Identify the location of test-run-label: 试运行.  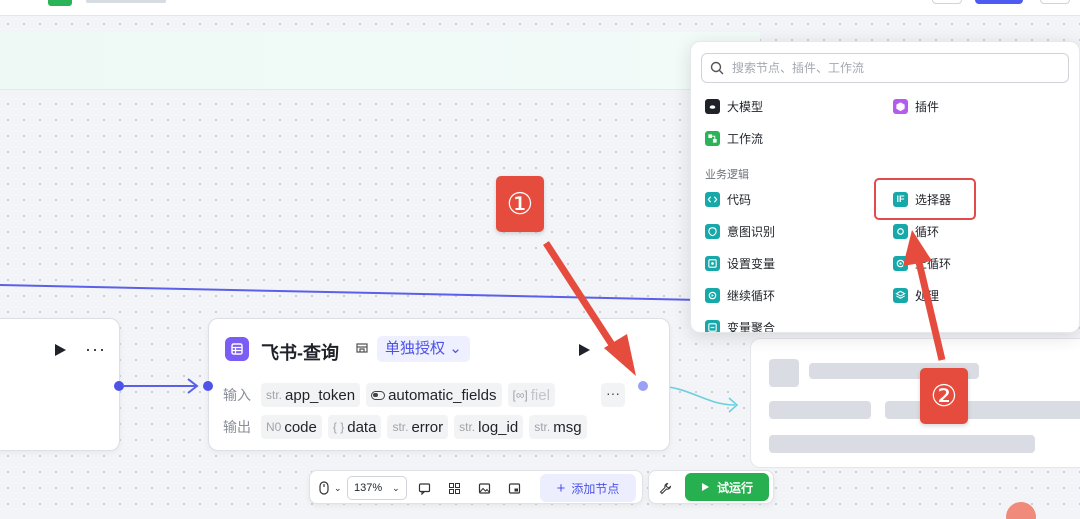
(734, 487).